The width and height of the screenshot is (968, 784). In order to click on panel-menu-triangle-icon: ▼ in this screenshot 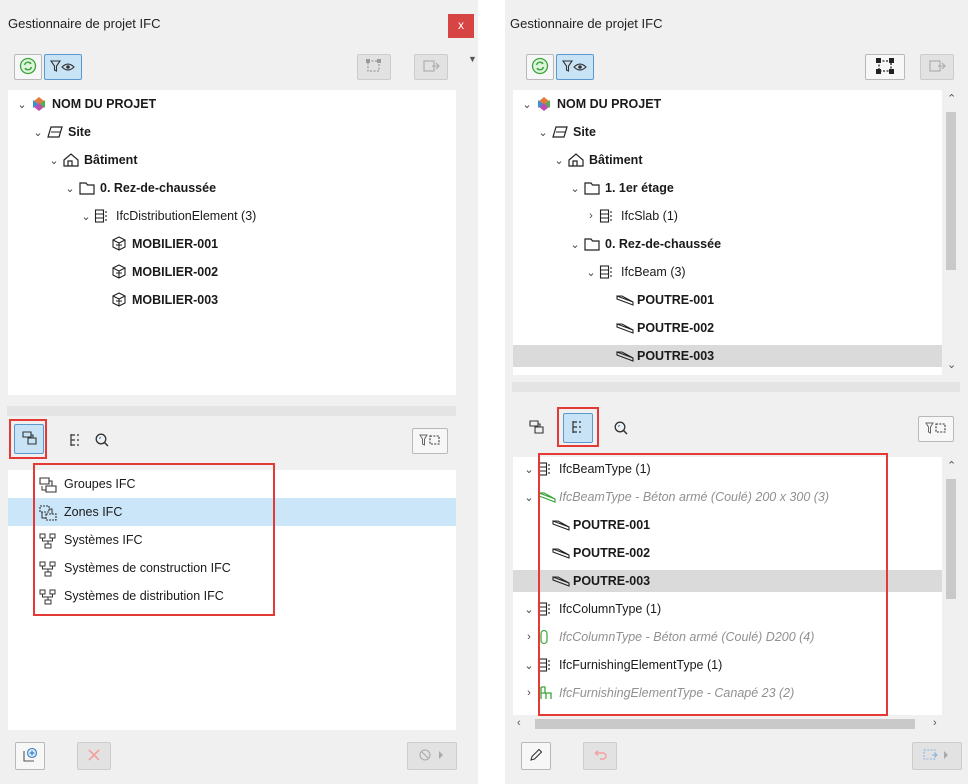, I will do `click(472, 59)`.